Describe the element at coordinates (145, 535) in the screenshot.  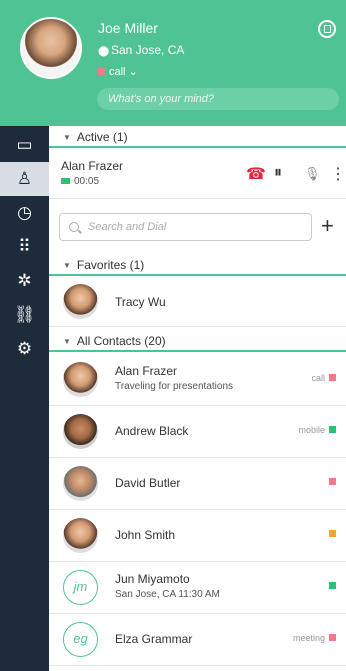
I see `contact-name: John Smith` at that location.